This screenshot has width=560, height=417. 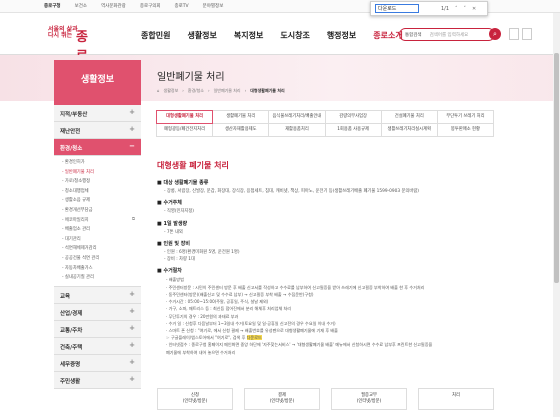 I want to click on breadcrumb: ⌂ 생활정보 › 환경/청소 › 일반폐기물 처리 › 대형생활폐기물 처리, so click(x=221, y=91).